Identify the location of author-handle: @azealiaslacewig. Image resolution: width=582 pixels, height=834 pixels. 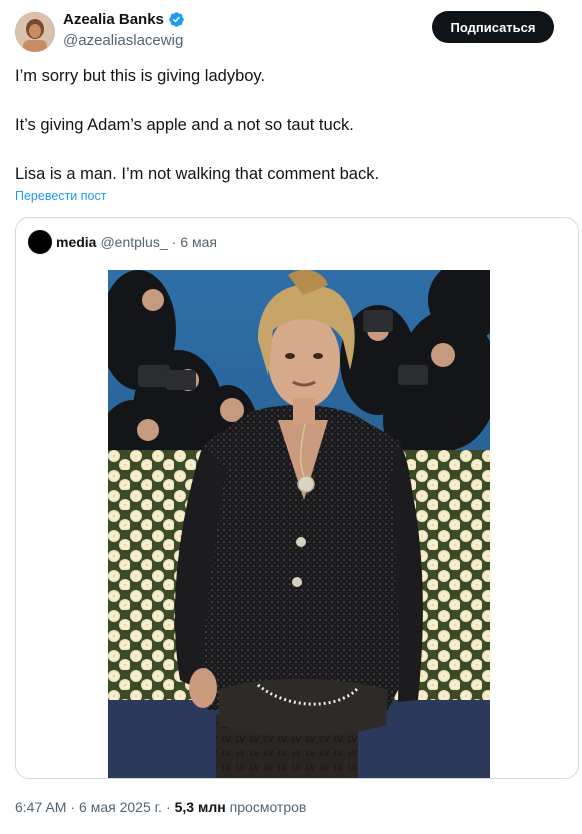
(123, 40).